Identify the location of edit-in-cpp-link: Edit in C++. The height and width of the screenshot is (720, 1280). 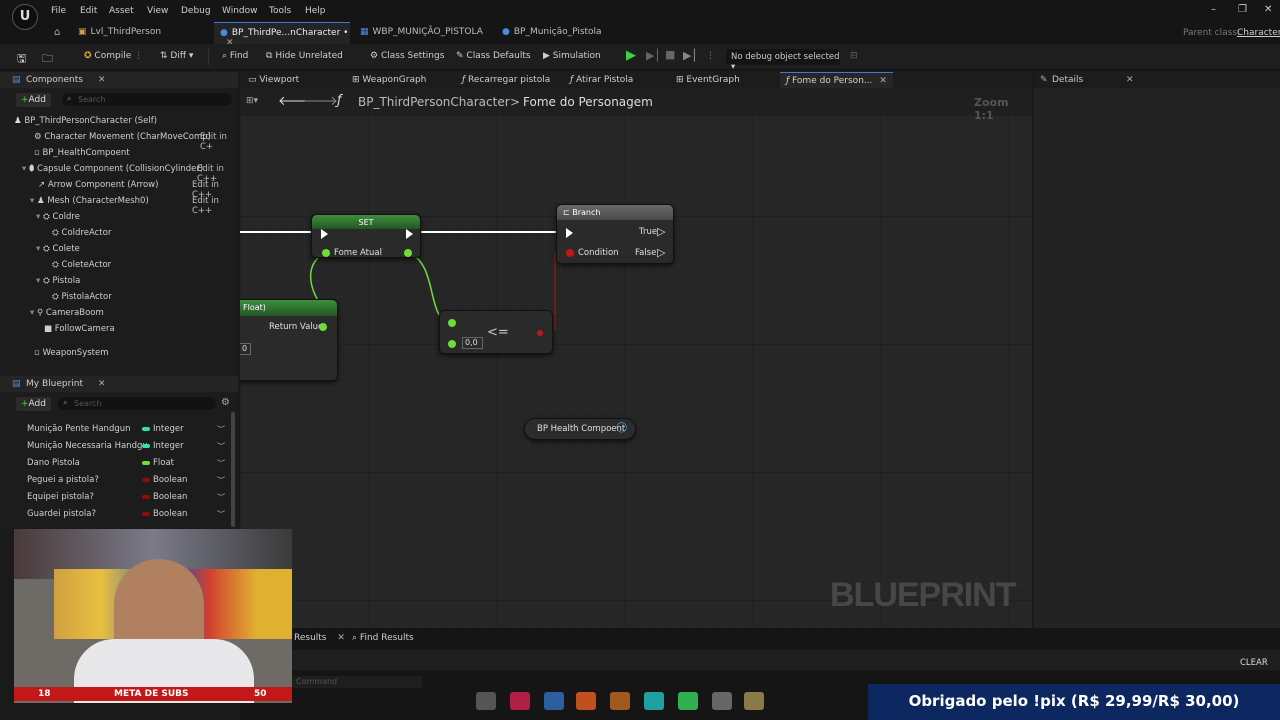
(215, 206).